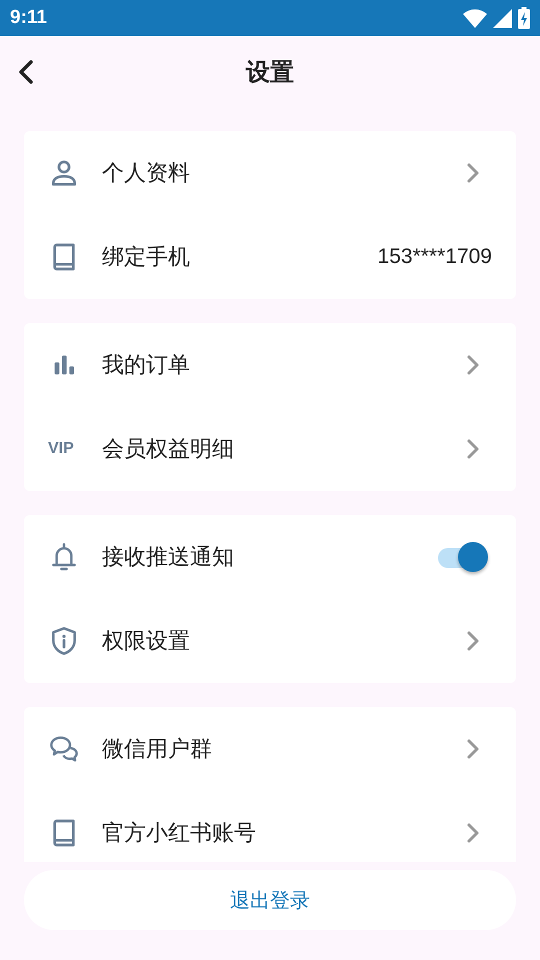 The width and height of the screenshot is (540, 960). I want to click on setting-label: 微信用户群, so click(282, 749).